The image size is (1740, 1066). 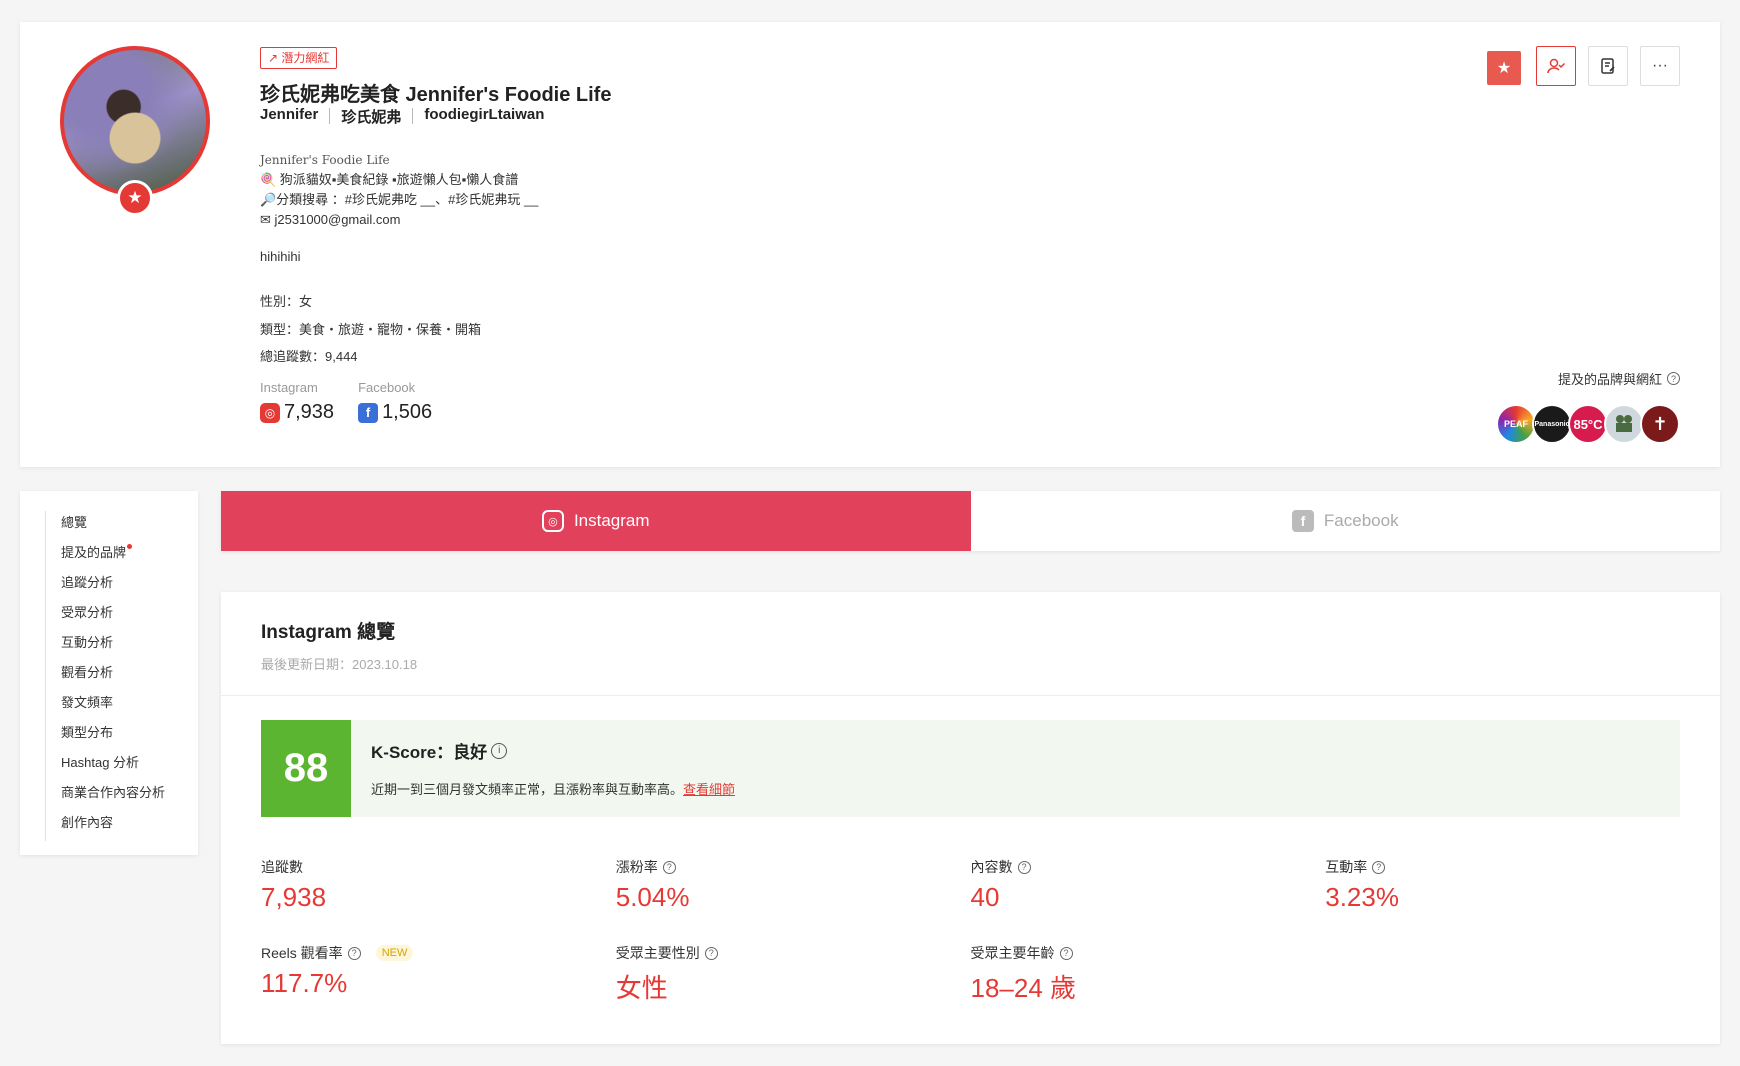 I want to click on facebook-followers: 1,506, so click(x=407, y=412).